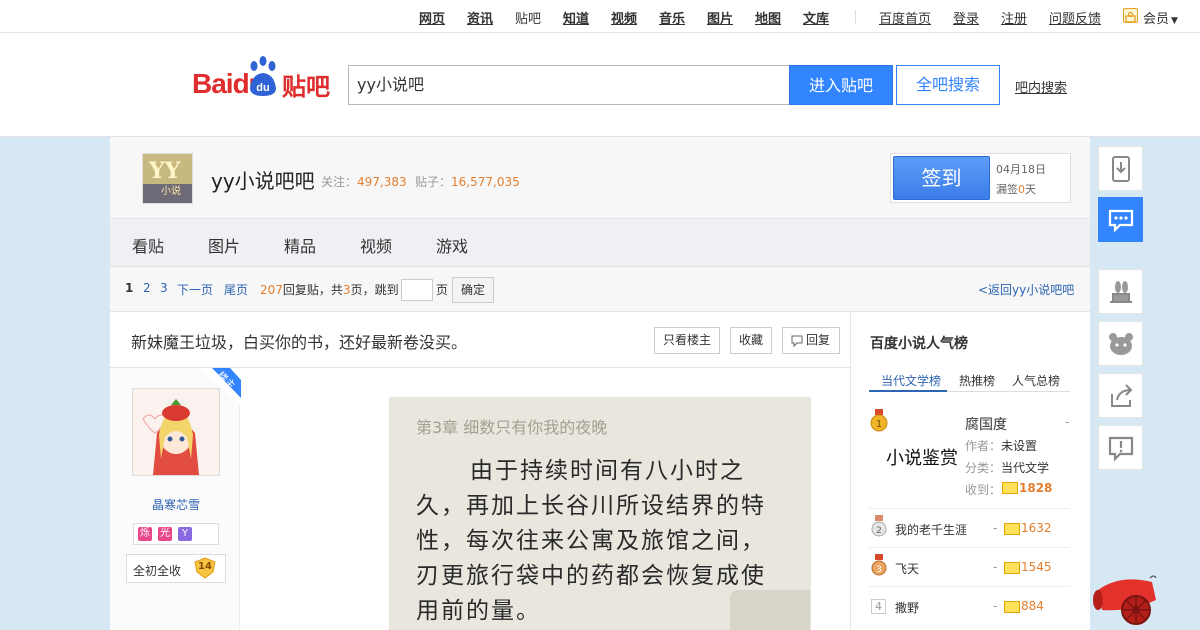  I want to click on book-cover: 小说鉴赏, so click(922, 457).